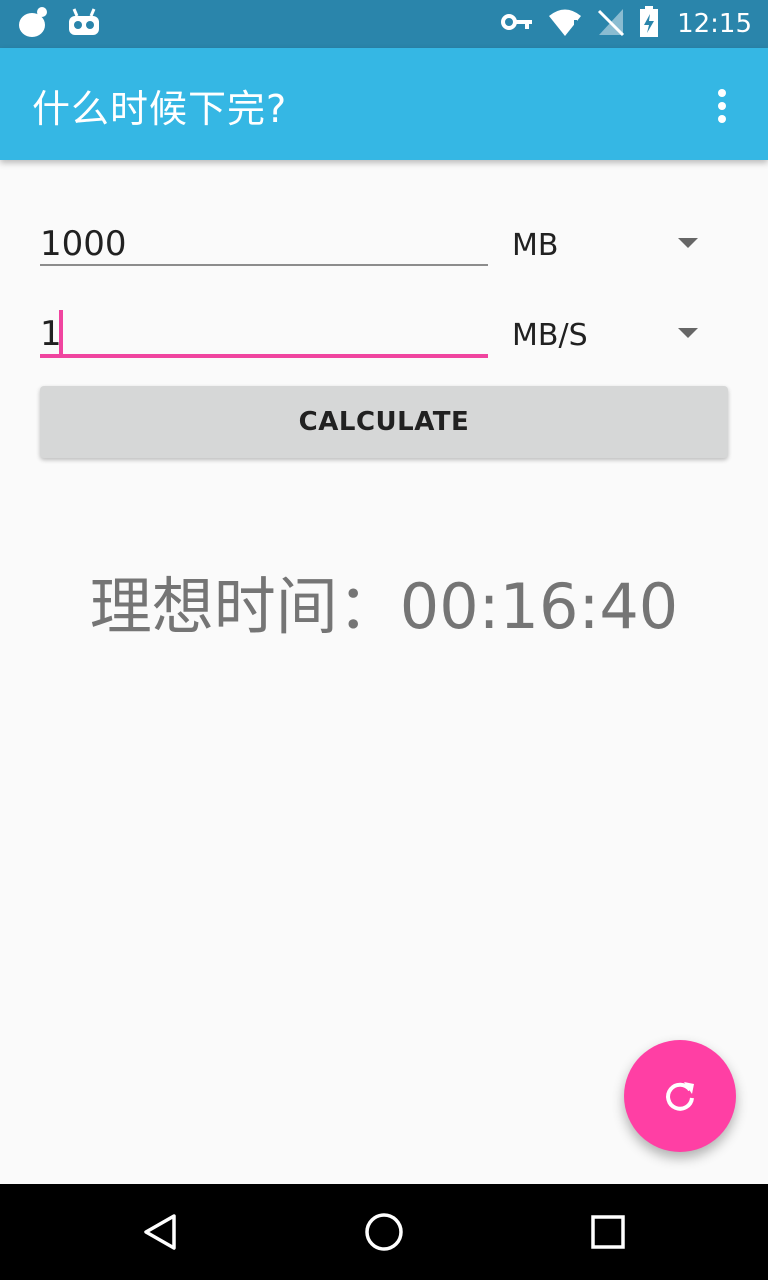 The height and width of the screenshot is (1280, 768). I want to click on home-circle-icon, so click(384, 1232).